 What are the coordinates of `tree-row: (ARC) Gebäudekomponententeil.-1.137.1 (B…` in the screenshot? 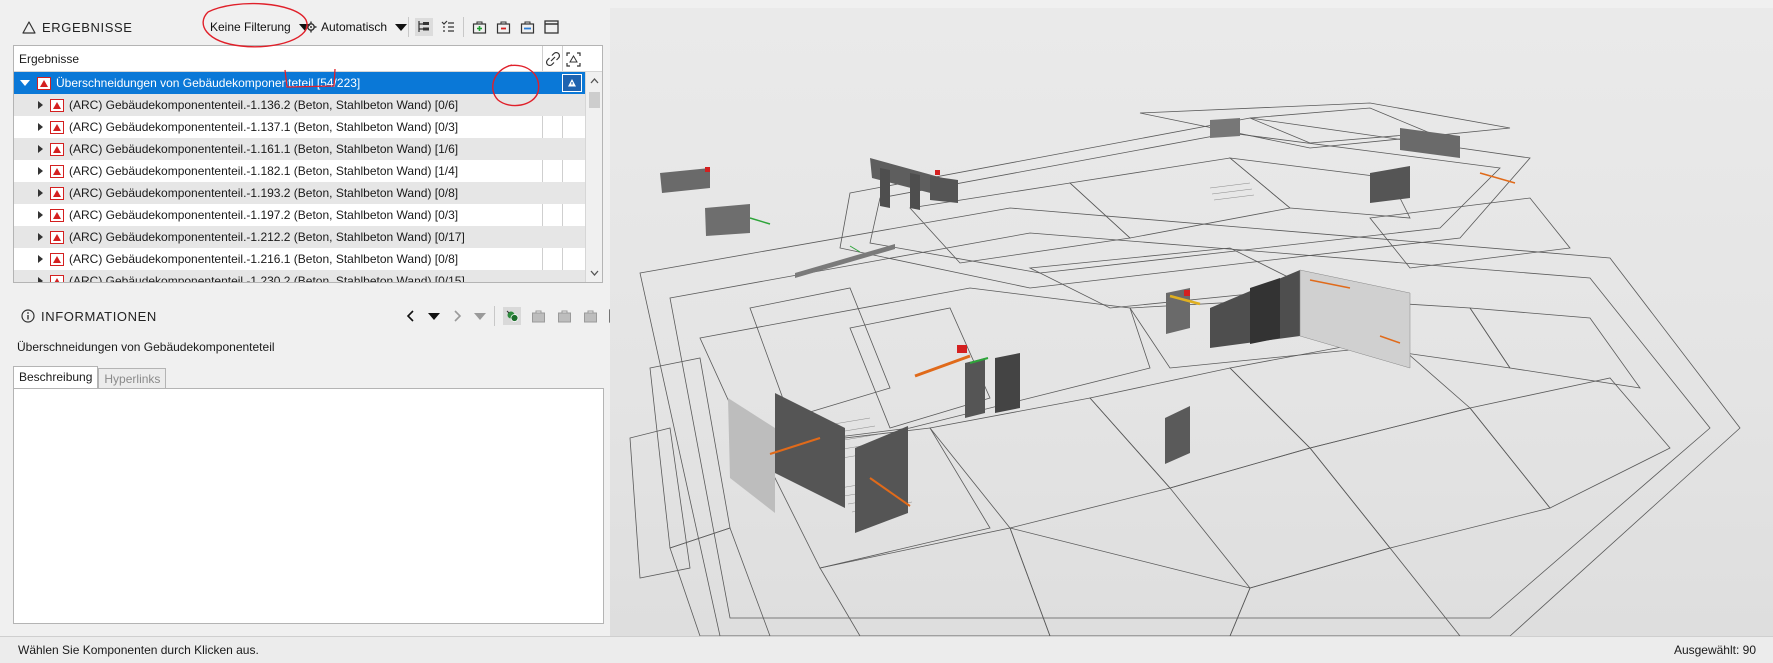 It's located at (308, 127).